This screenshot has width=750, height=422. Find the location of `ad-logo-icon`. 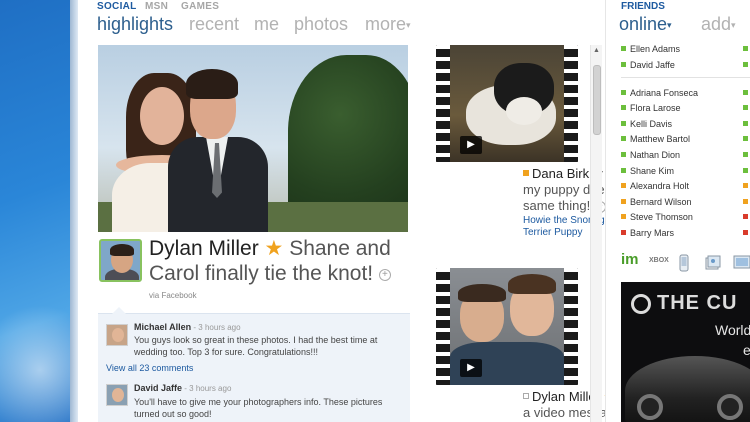

ad-logo-icon is located at coordinates (641, 304).